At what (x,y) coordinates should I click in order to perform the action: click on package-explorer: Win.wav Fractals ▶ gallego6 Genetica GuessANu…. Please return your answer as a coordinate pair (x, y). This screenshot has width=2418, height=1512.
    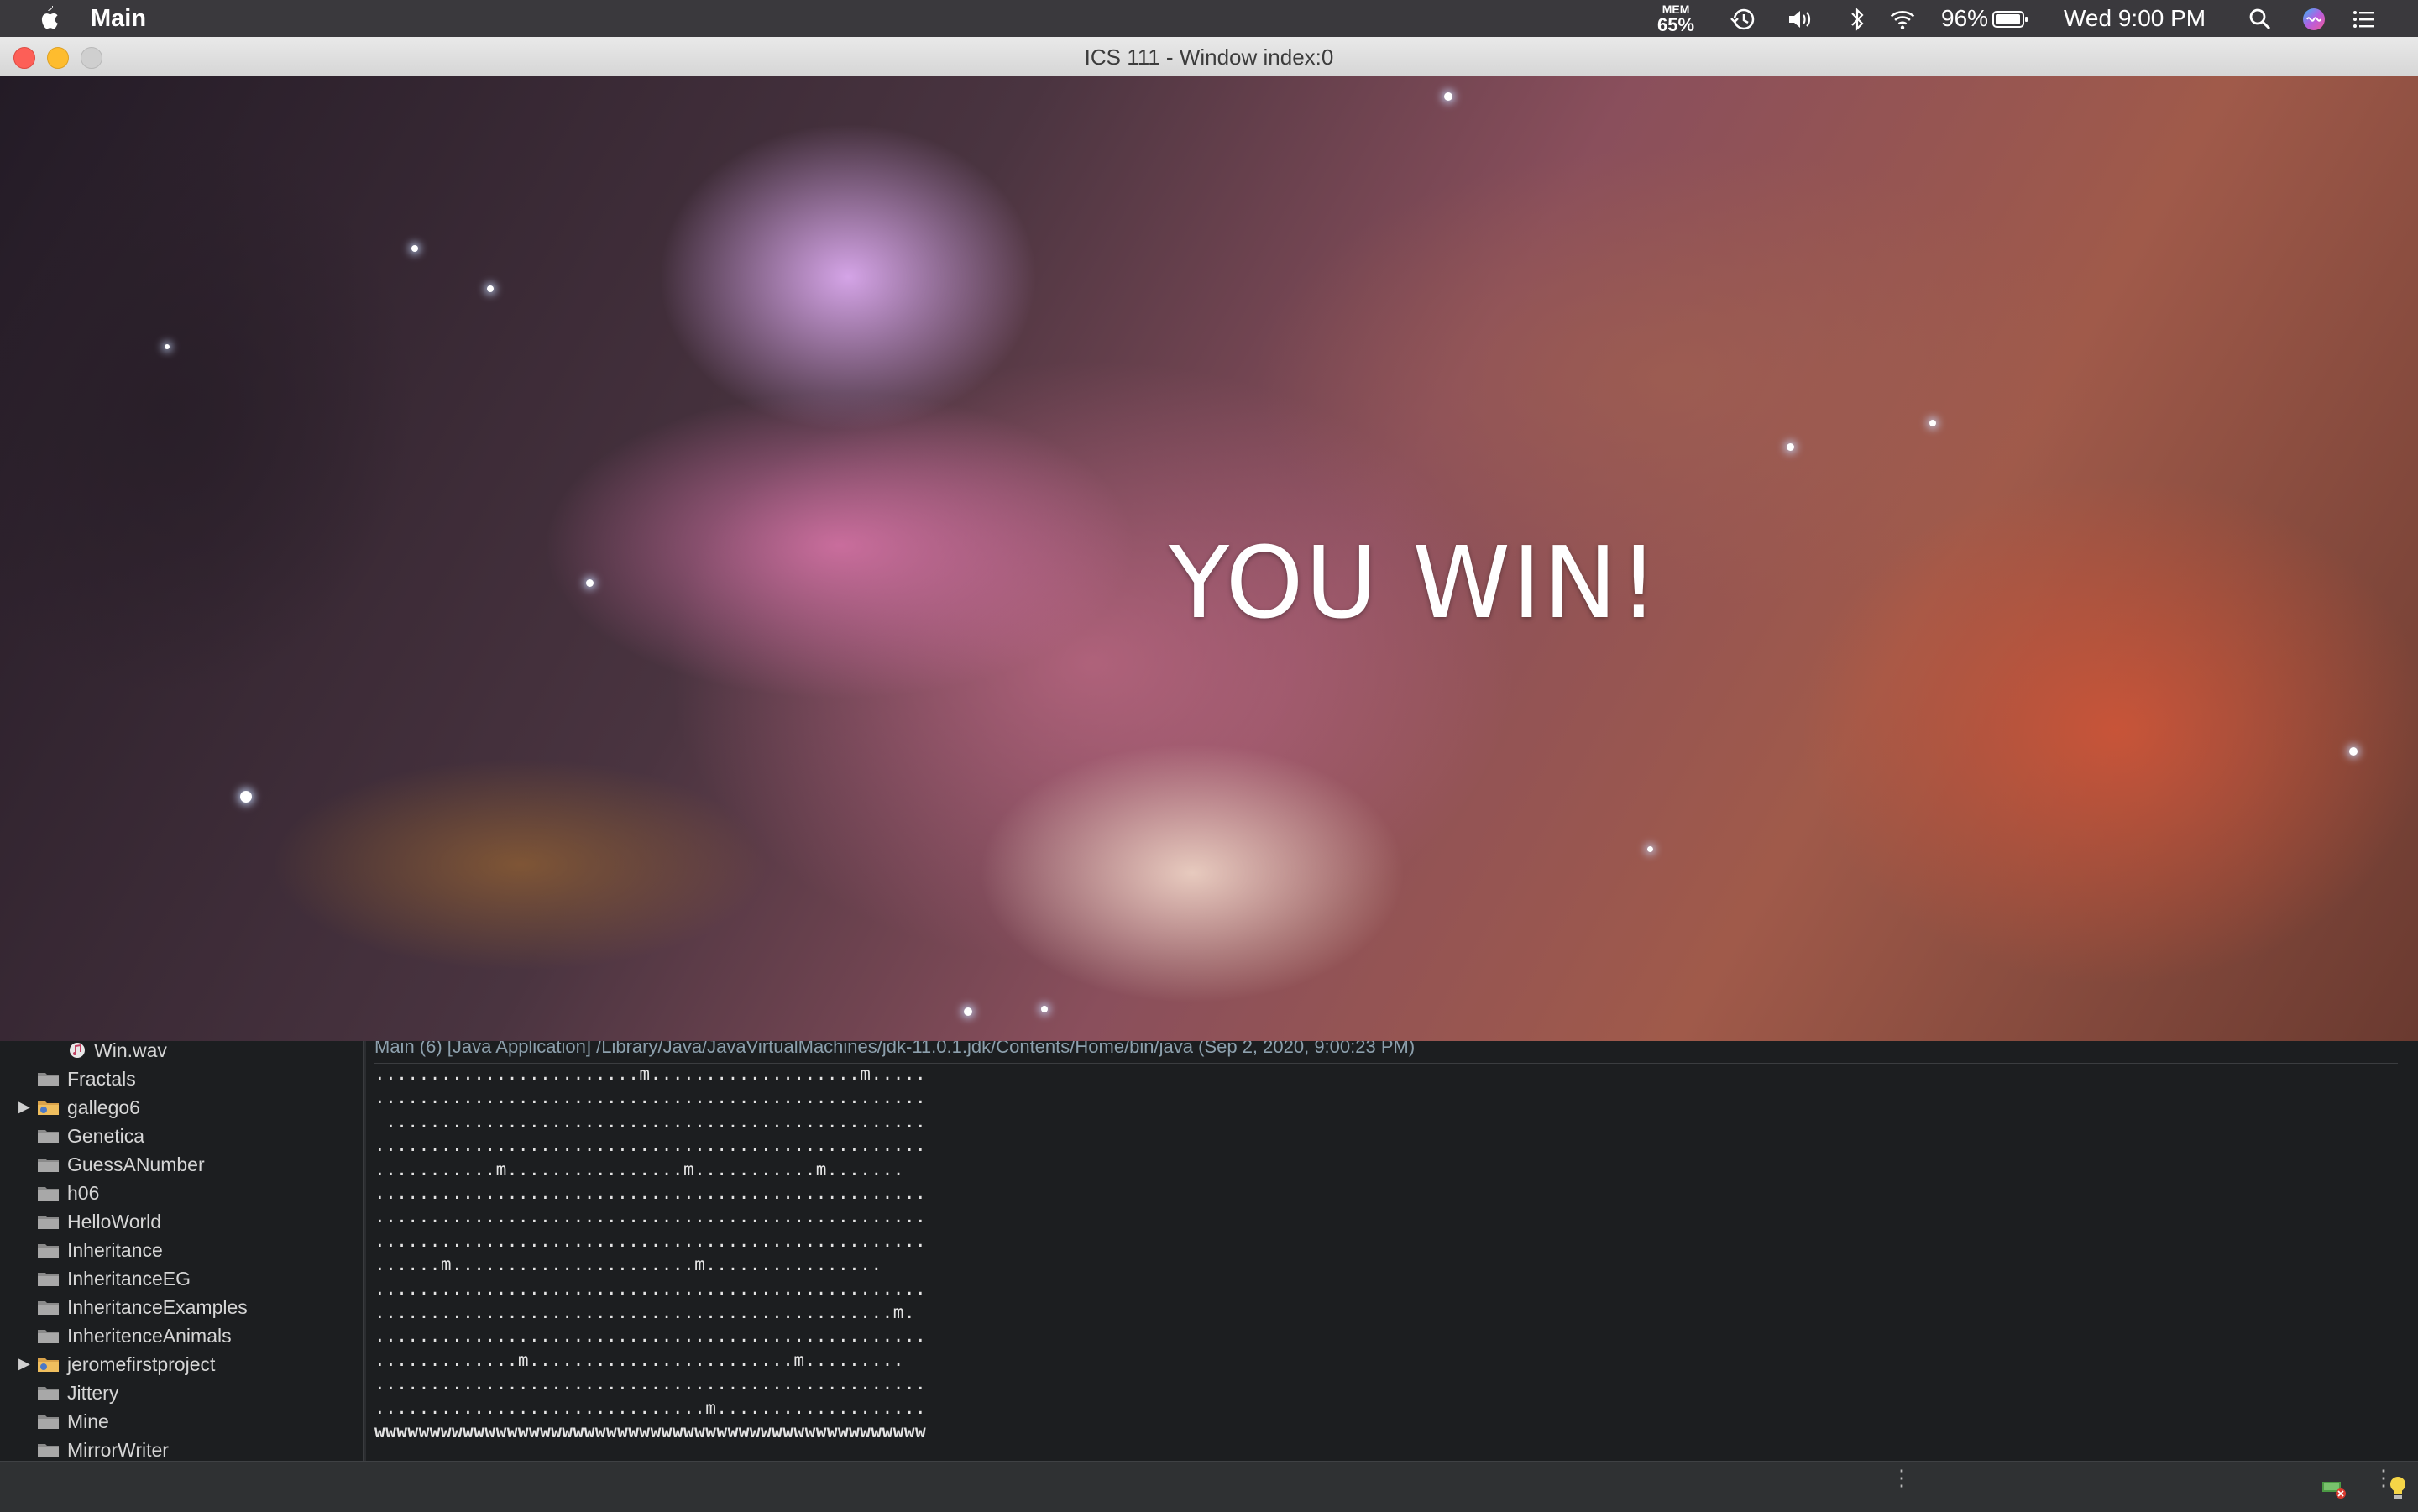
    Looking at the image, I should click on (182, 1251).